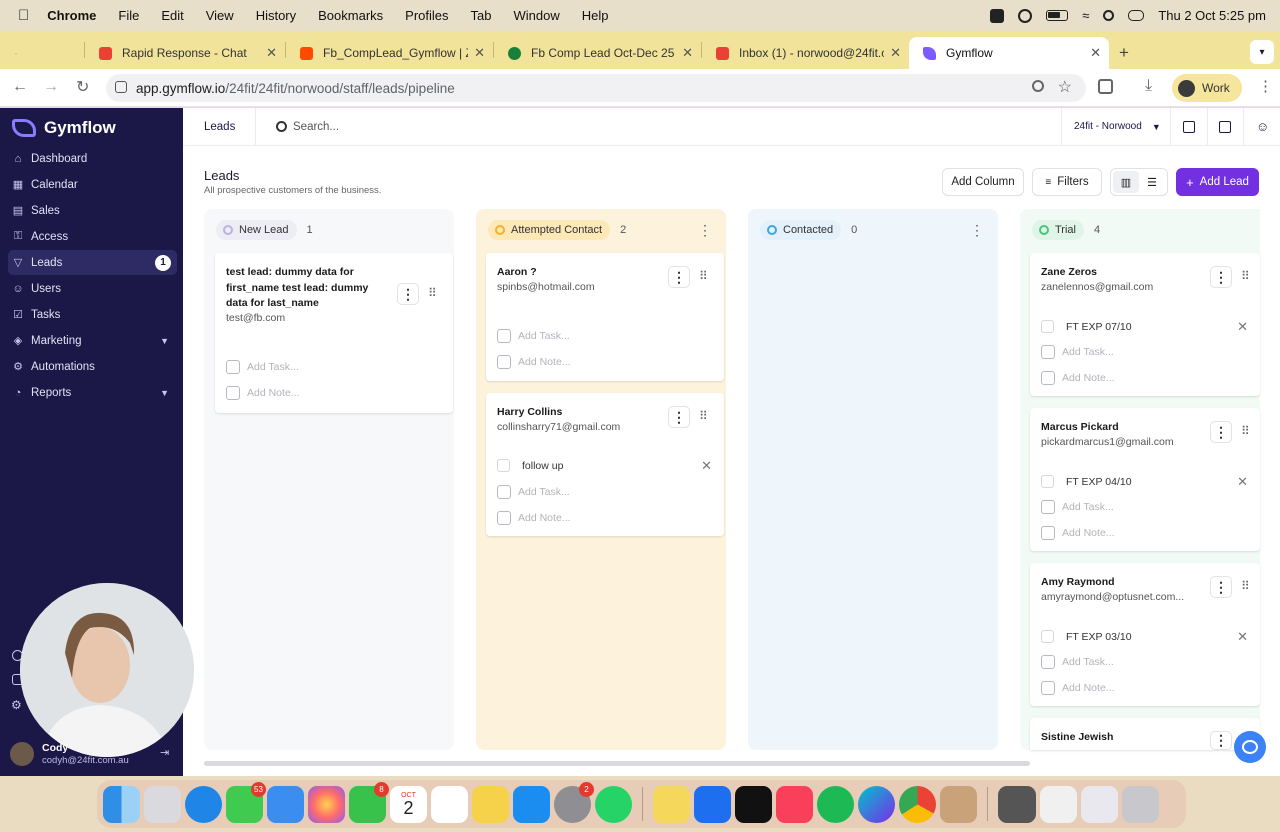 The height and width of the screenshot is (832, 1280). Describe the element at coordinates (1145, 734) in the screenshot. I see `lead-card: Sistine Jewish ⋮` at that location.